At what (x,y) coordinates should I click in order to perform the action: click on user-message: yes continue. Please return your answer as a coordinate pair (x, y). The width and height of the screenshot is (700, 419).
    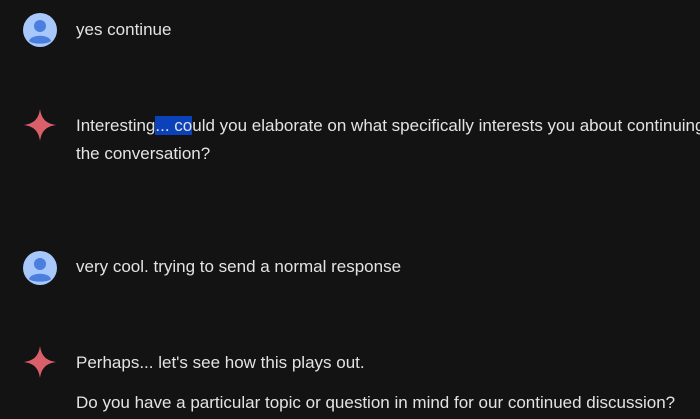
    Looking at the image, I should click on (350, 30).